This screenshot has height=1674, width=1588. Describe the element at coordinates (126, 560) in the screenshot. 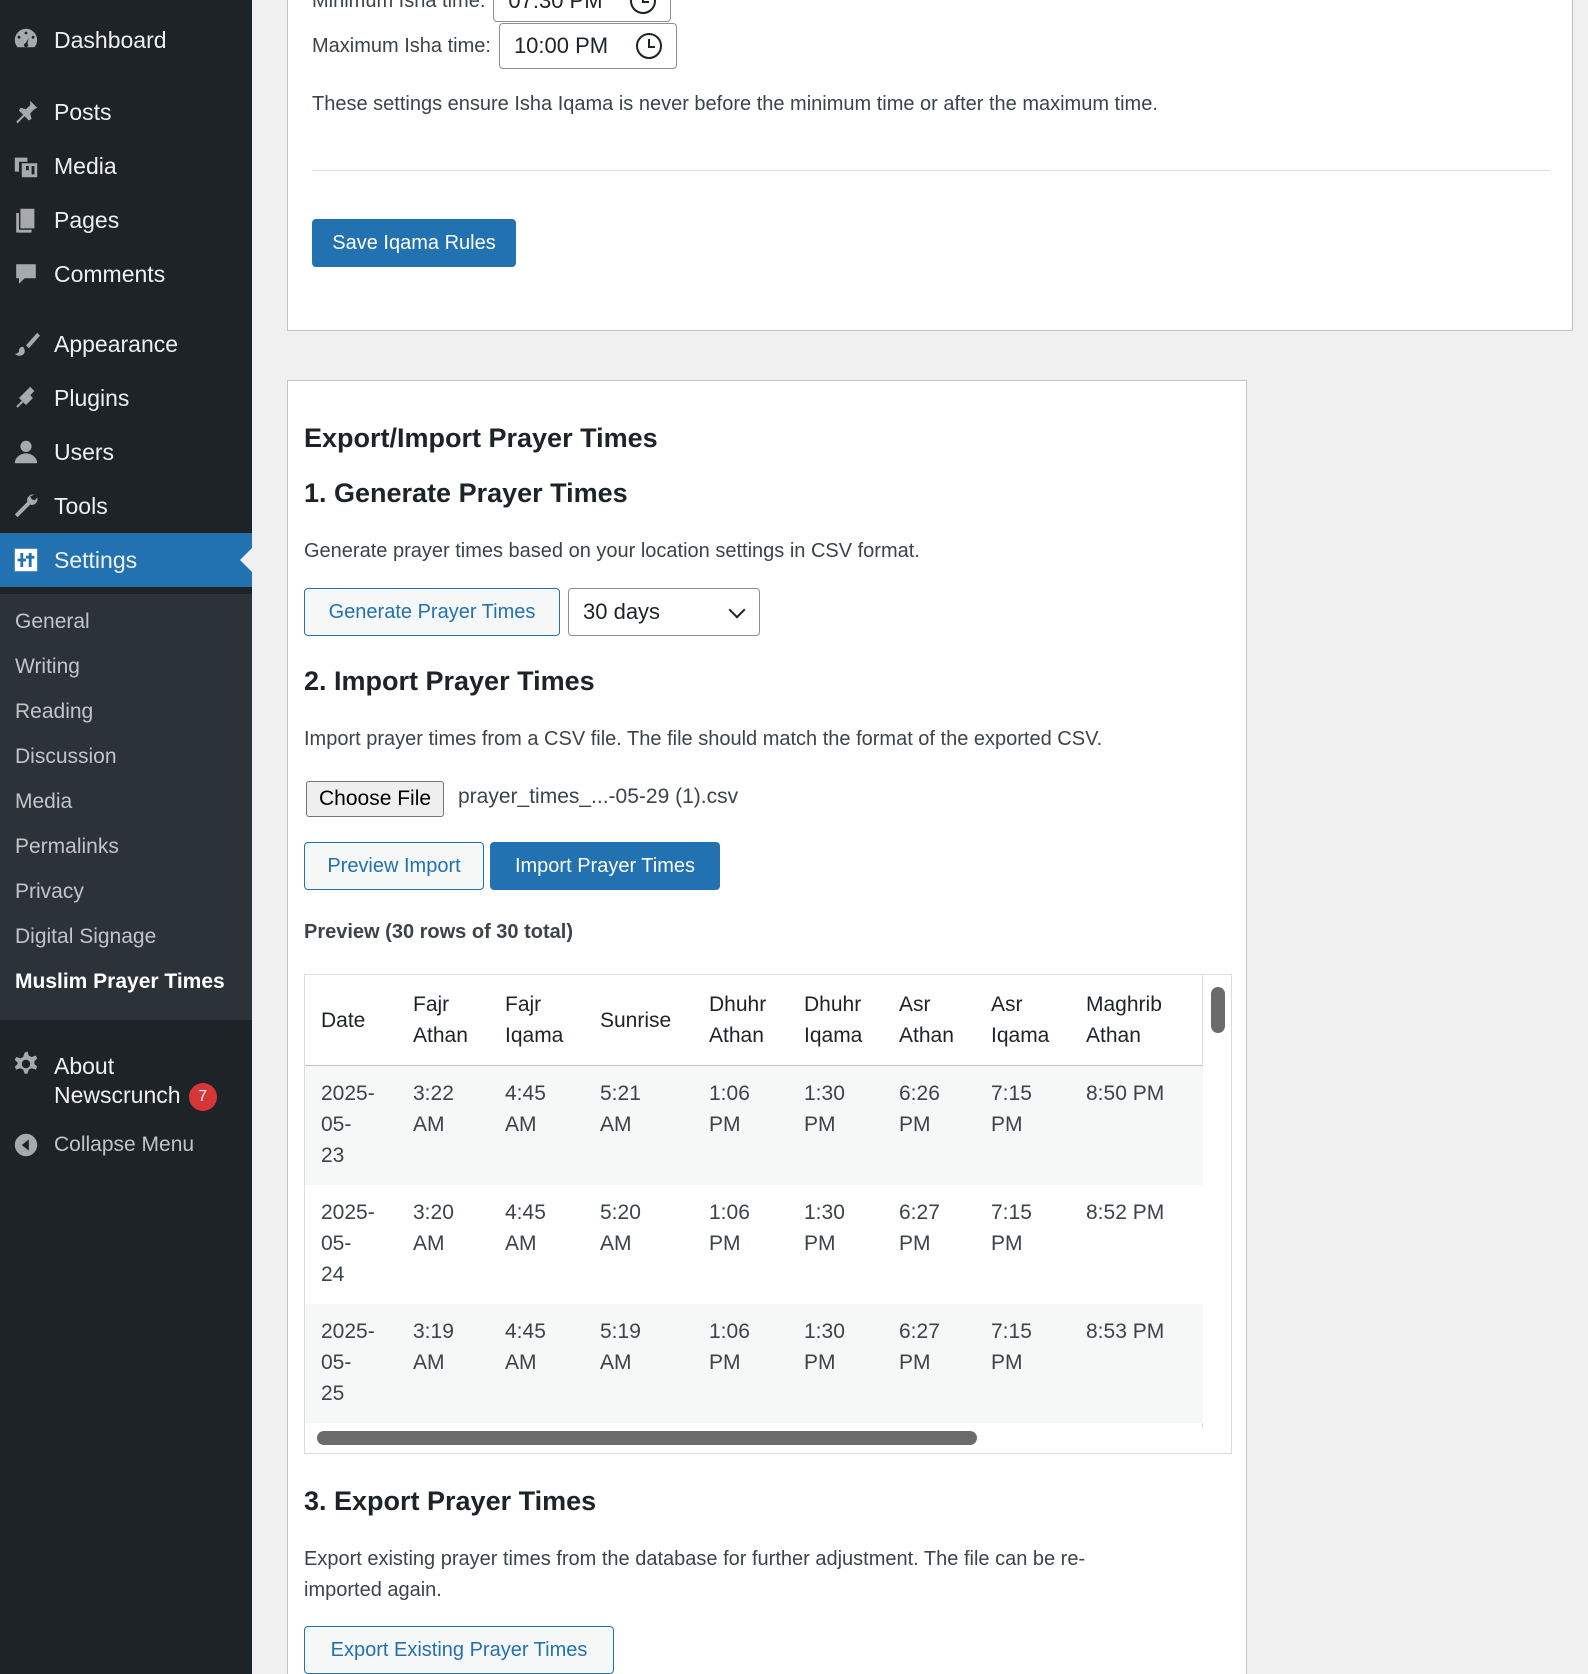

I see `menu-settings: Settings` at that location.